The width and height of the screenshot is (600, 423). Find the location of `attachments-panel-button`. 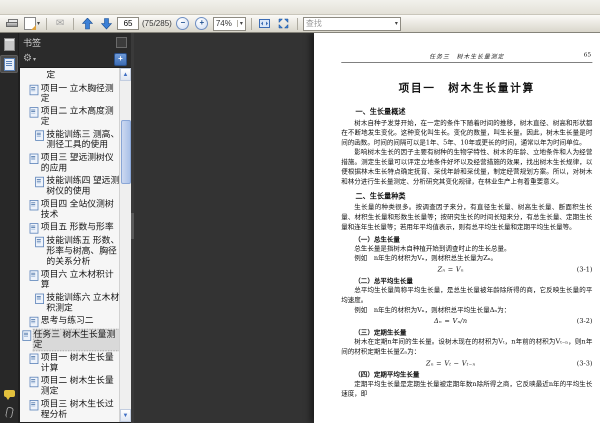

attachments-panel-button is located at coordinates (9, 412).